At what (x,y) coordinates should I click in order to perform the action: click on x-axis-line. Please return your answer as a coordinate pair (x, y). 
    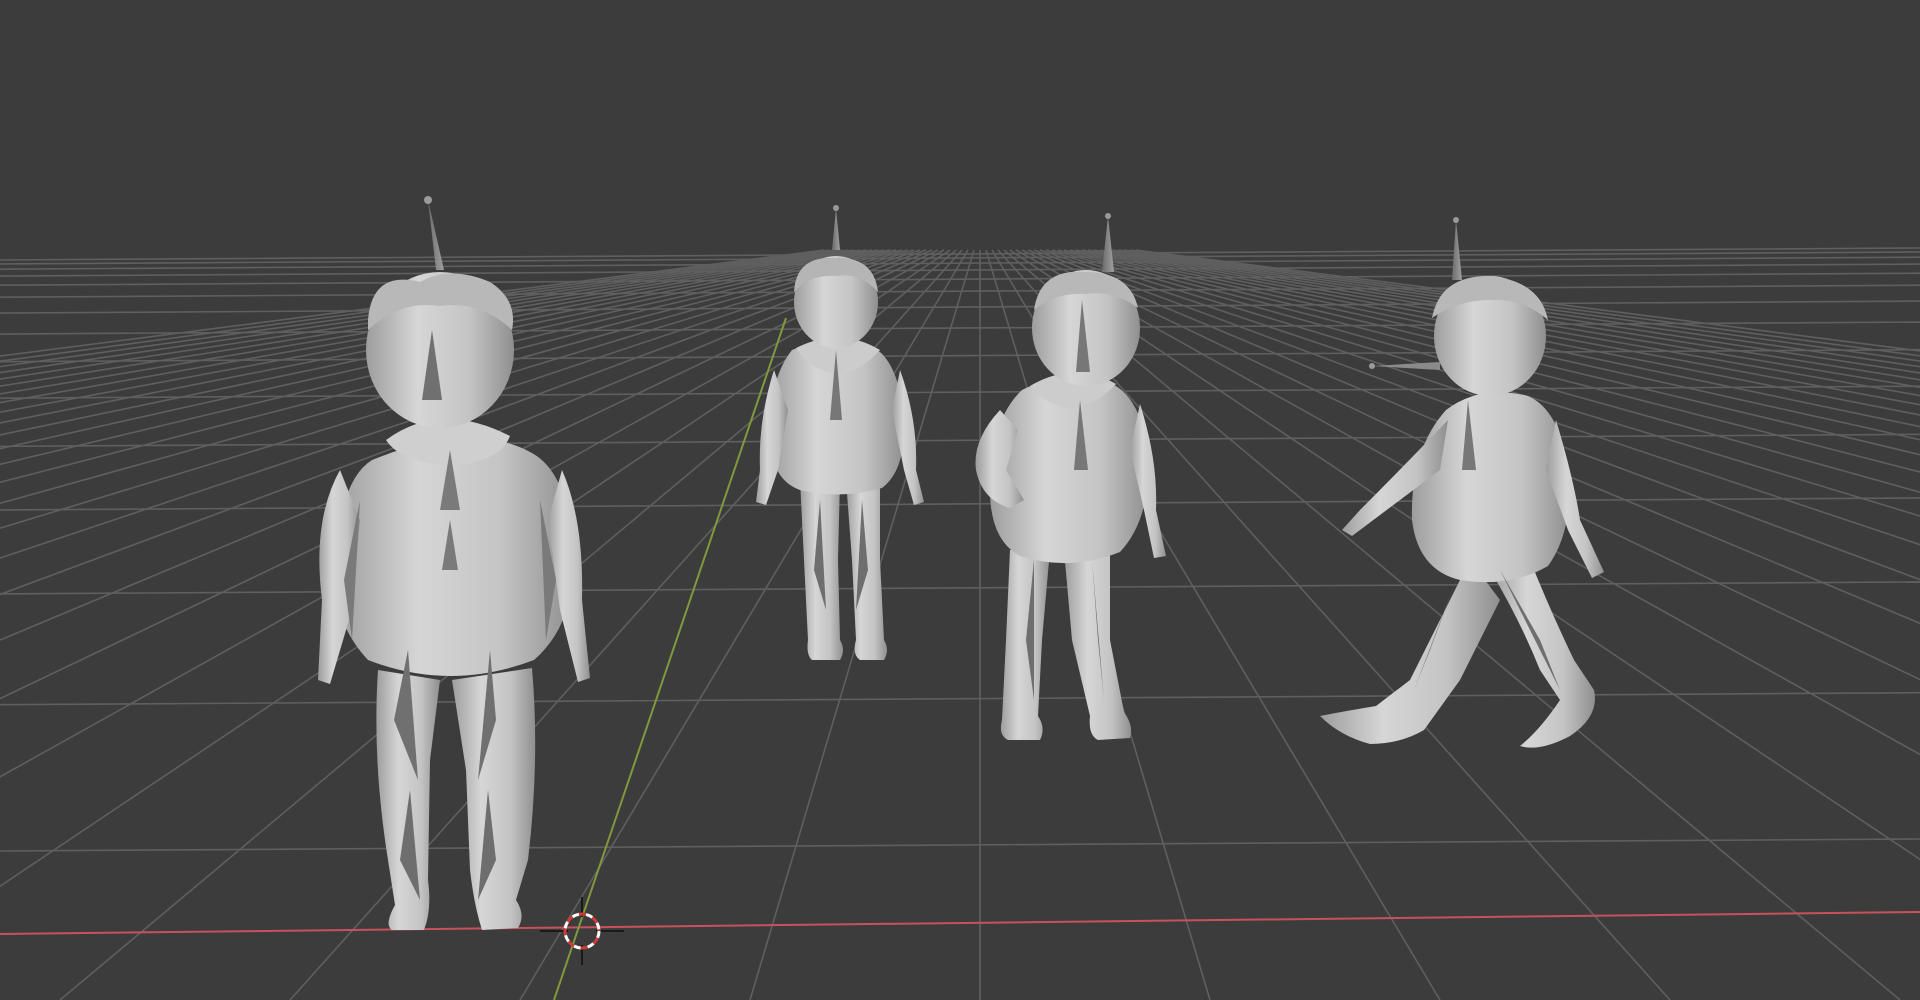
    Looking at the image, I should click on (960, 923).